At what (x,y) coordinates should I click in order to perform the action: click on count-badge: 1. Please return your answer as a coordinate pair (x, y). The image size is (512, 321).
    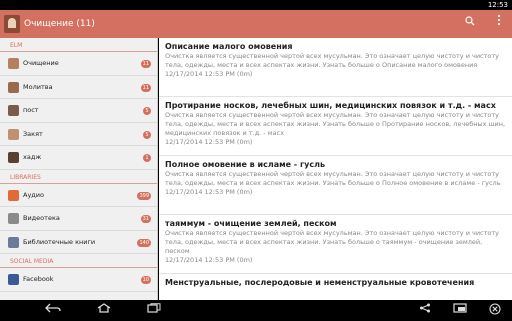
    Looking at the image, I should click on (147, 158).